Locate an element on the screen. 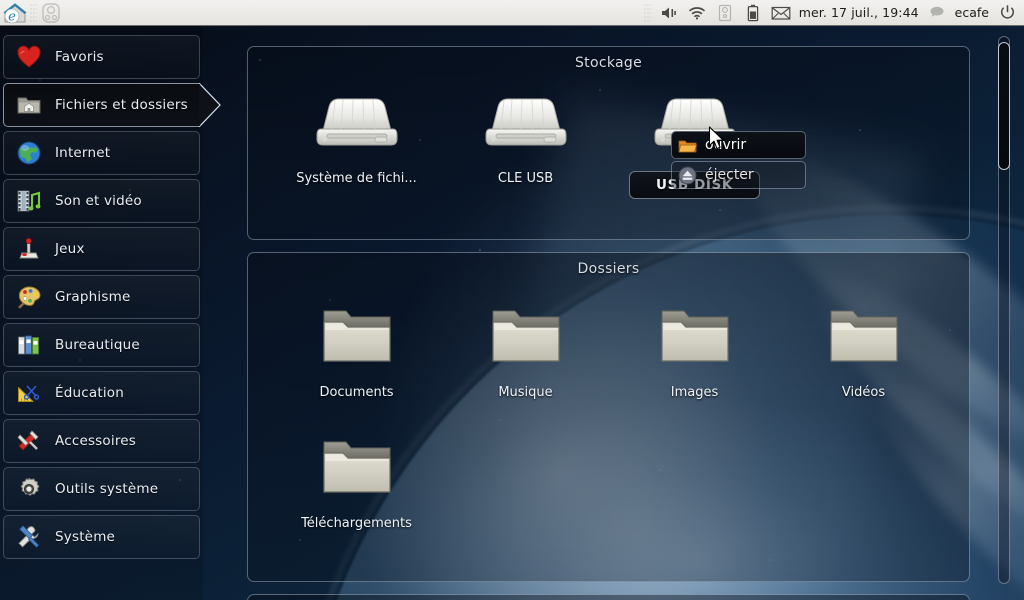  swiss-knife-icon is located at coordinates (29, 441).